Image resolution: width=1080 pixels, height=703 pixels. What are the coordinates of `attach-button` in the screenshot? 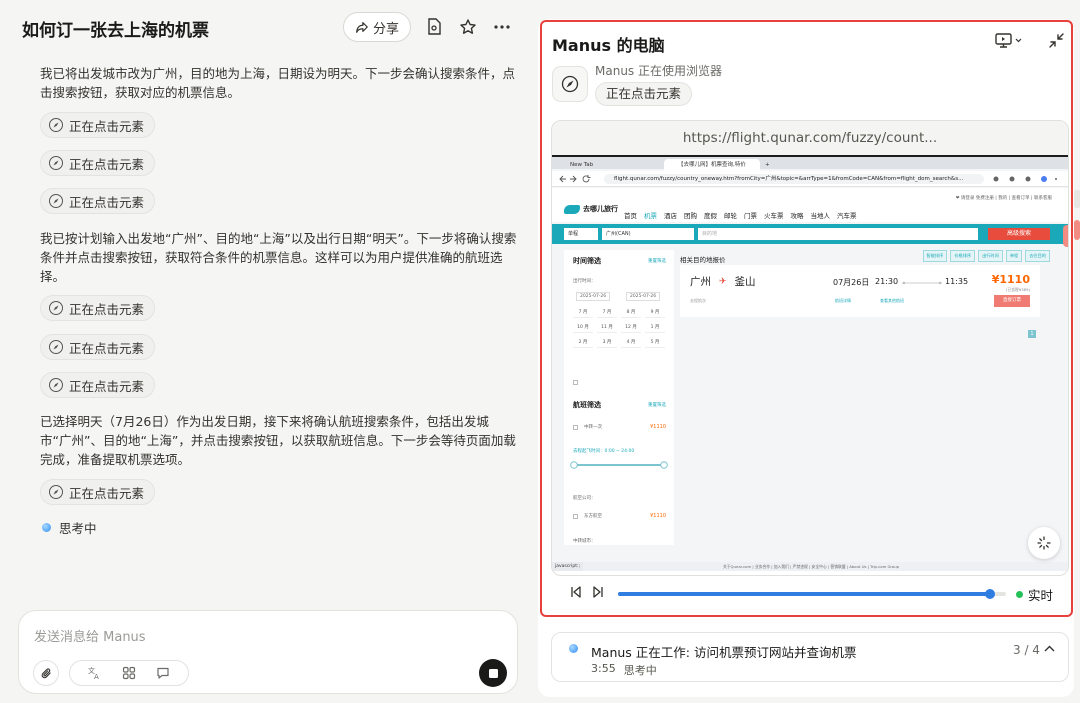 It's located at (46, 673).